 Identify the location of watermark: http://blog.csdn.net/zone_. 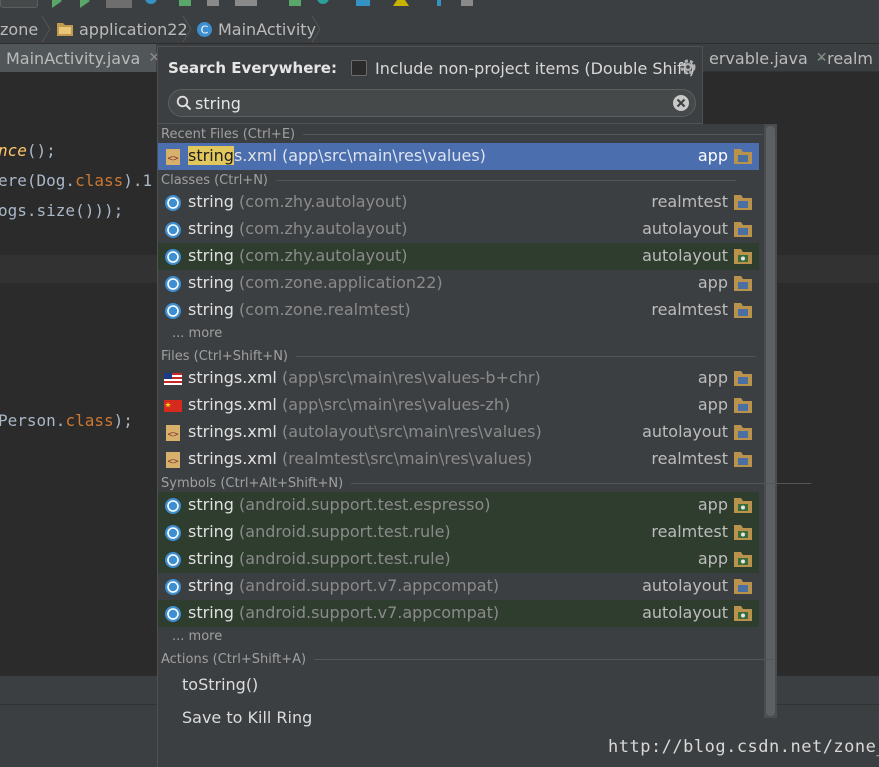
(743, 747).